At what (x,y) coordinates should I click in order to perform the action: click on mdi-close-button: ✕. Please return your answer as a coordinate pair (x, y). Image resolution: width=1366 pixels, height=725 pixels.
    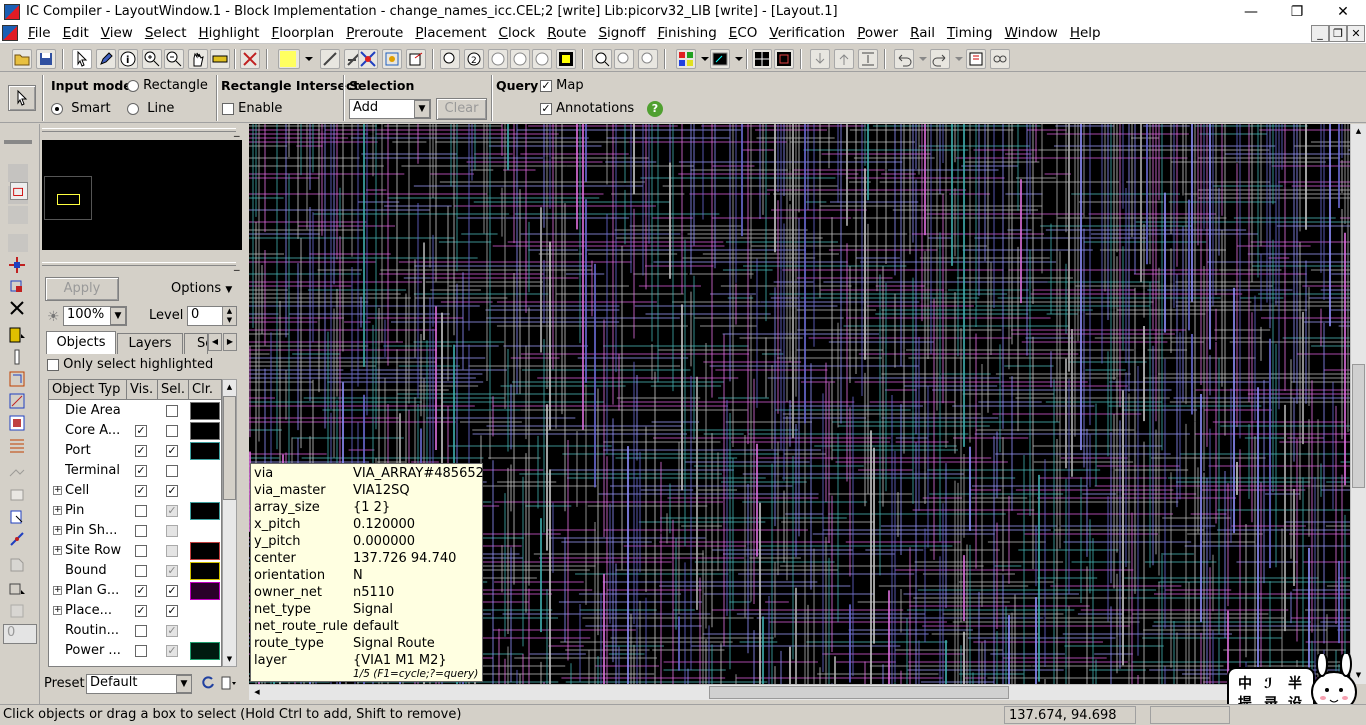
    Looking at the image, I should click on (1356, 33).